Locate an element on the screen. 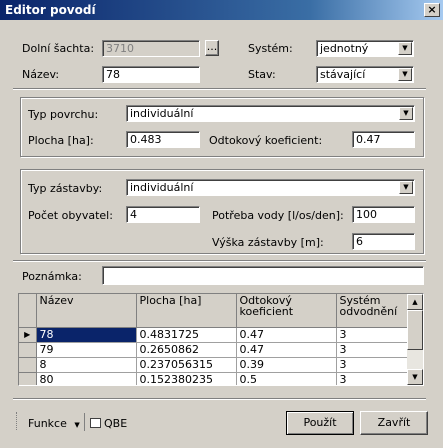 The width and height of the screenshot is (443, 448). table-row: 8 0.237056315 0.39 3 is located at coordinates (214, 365).